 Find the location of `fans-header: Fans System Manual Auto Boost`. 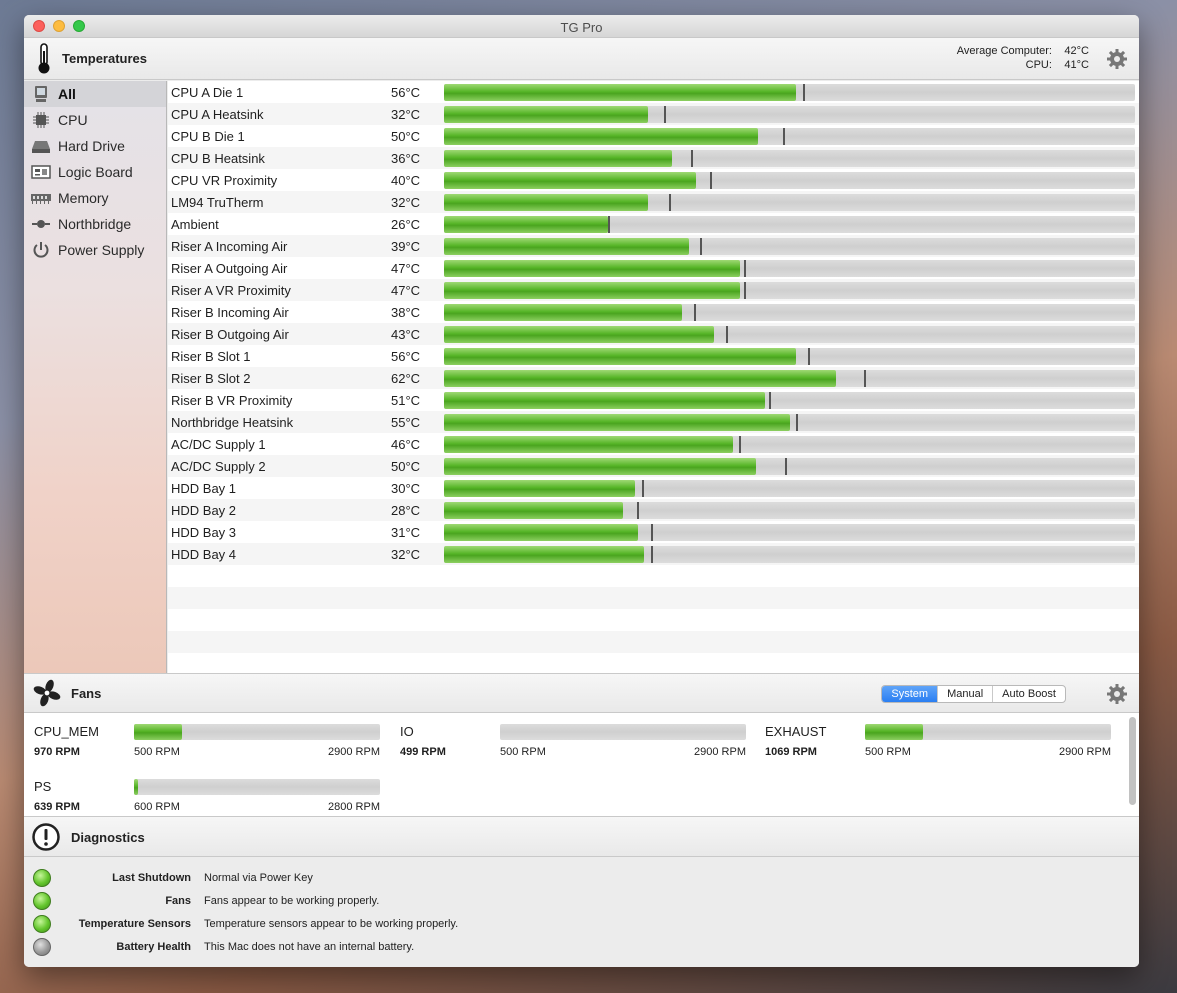

fans-header: Fans System Manual Auto Boost is located at coordinates (581, 693).